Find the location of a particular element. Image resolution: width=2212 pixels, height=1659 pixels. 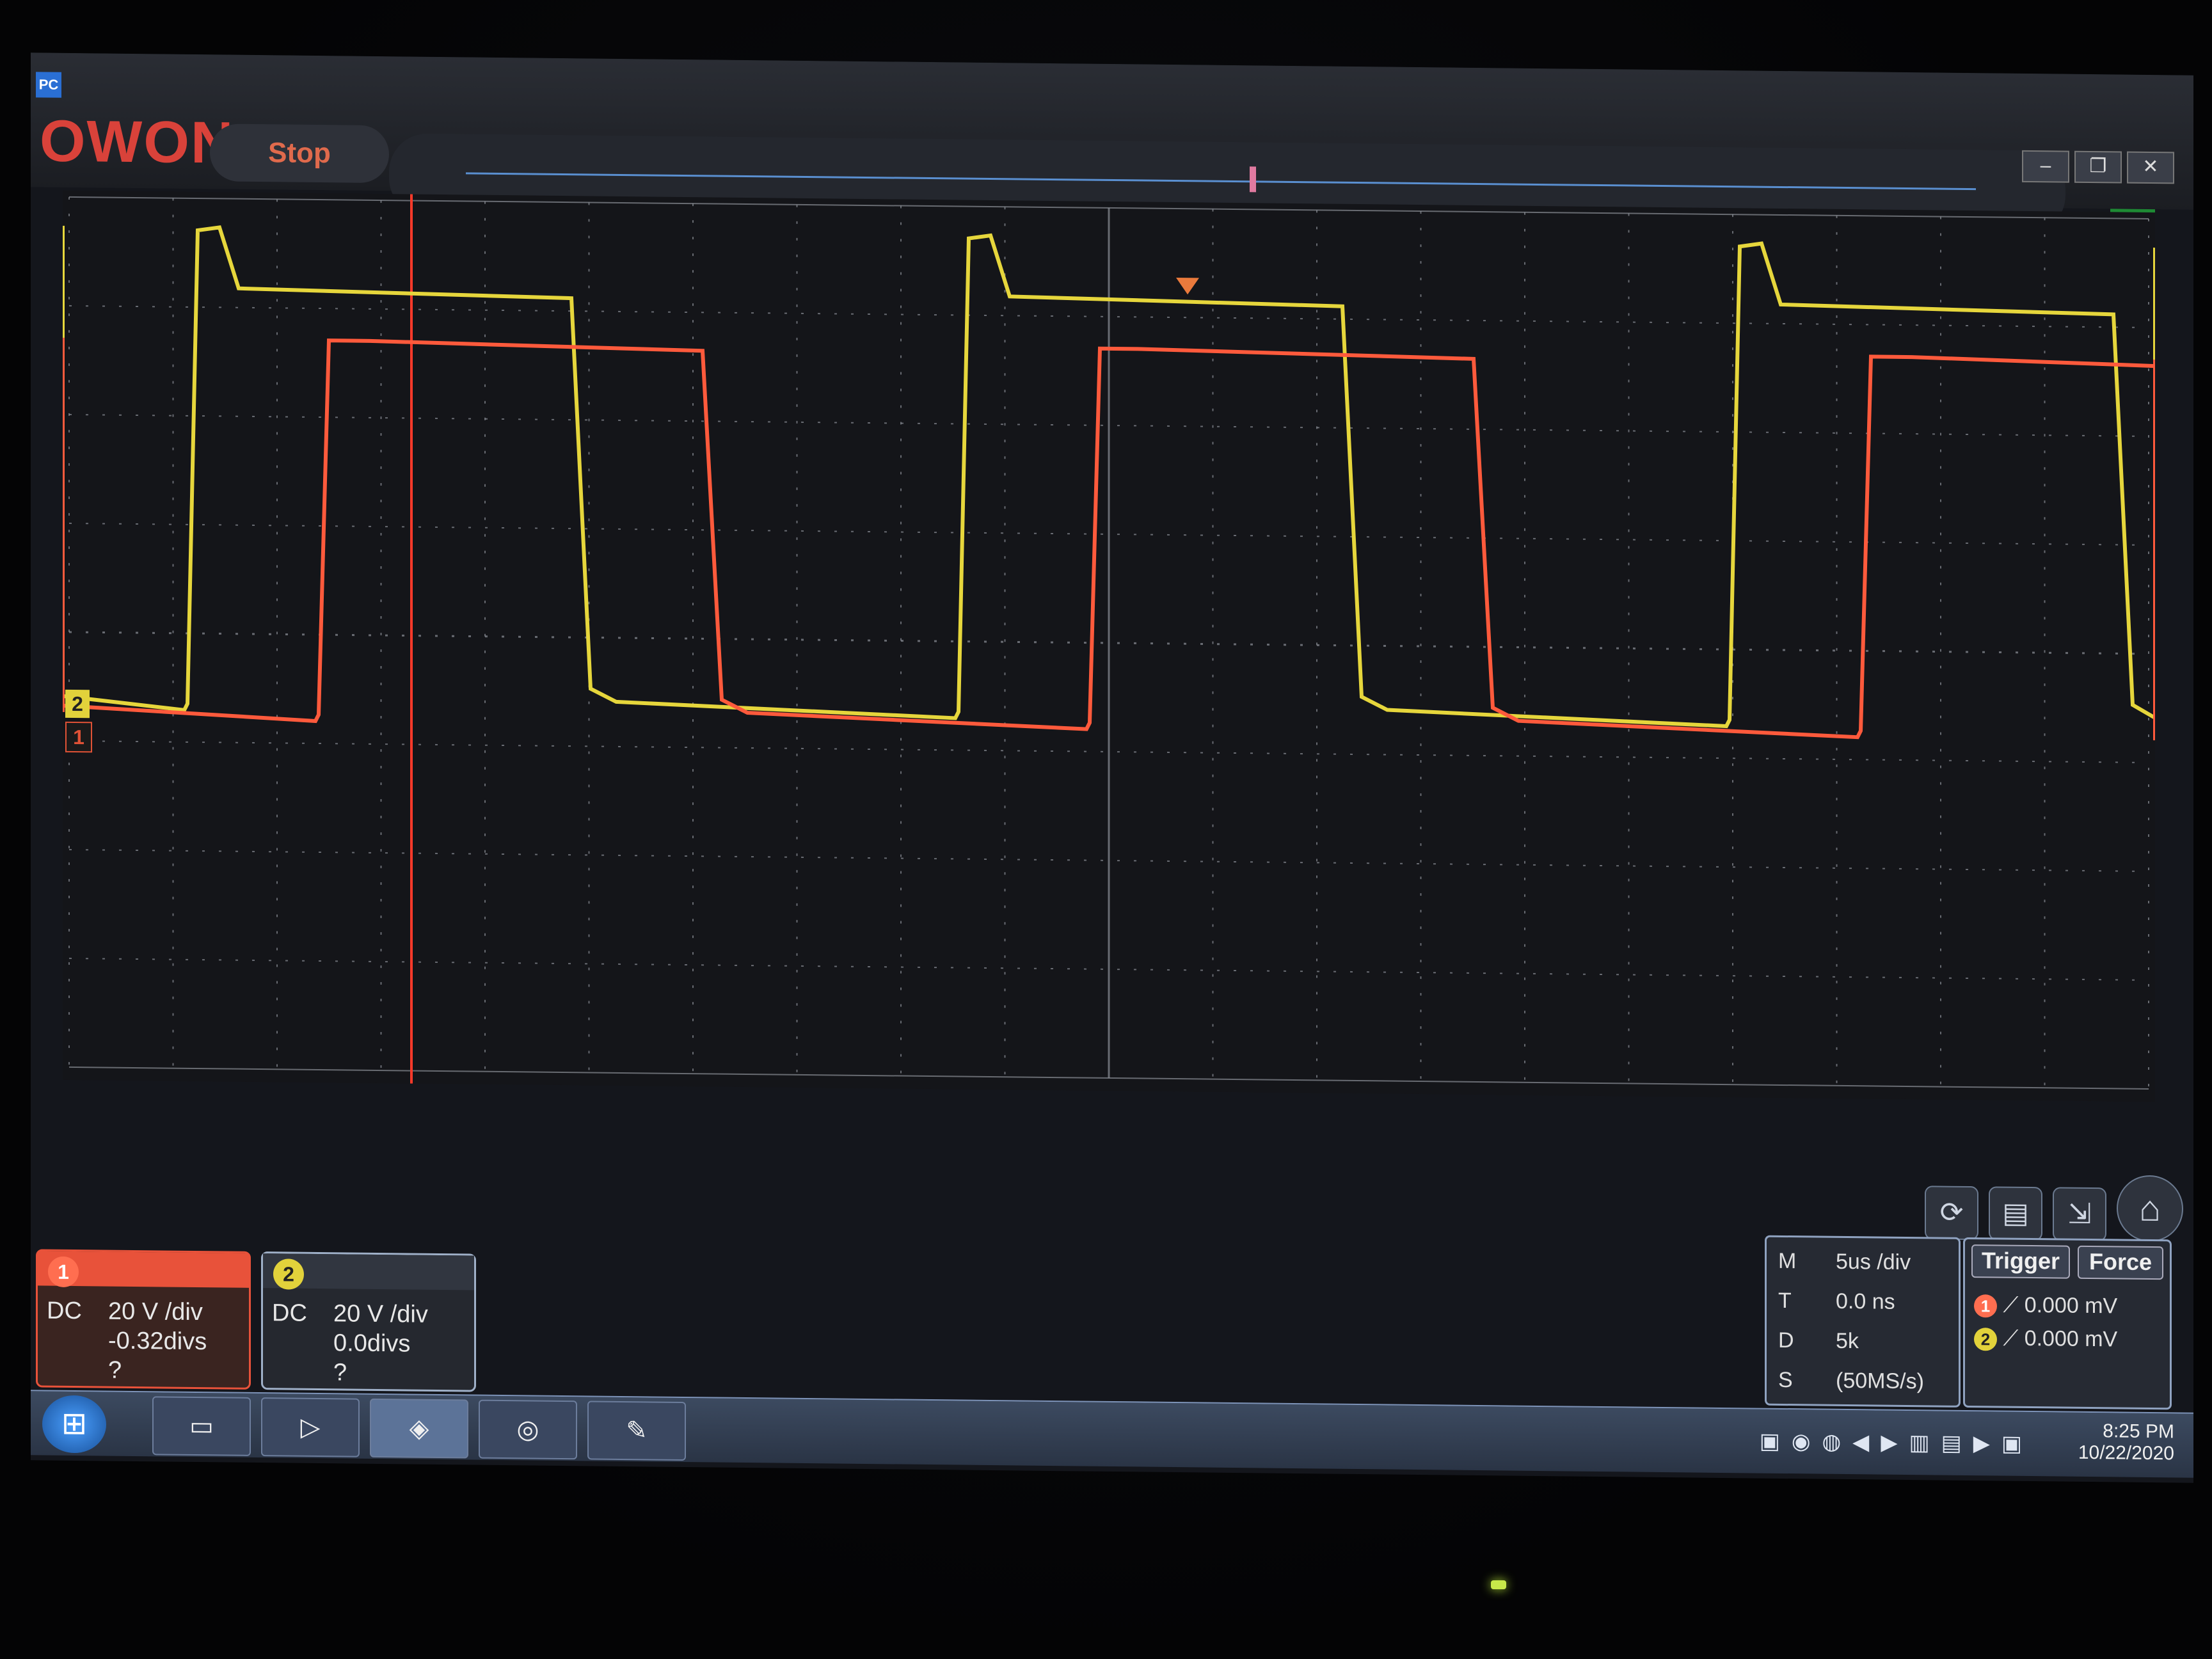

taskbar-chrome-icon: ◎ is located at coordinates (528, 1429).